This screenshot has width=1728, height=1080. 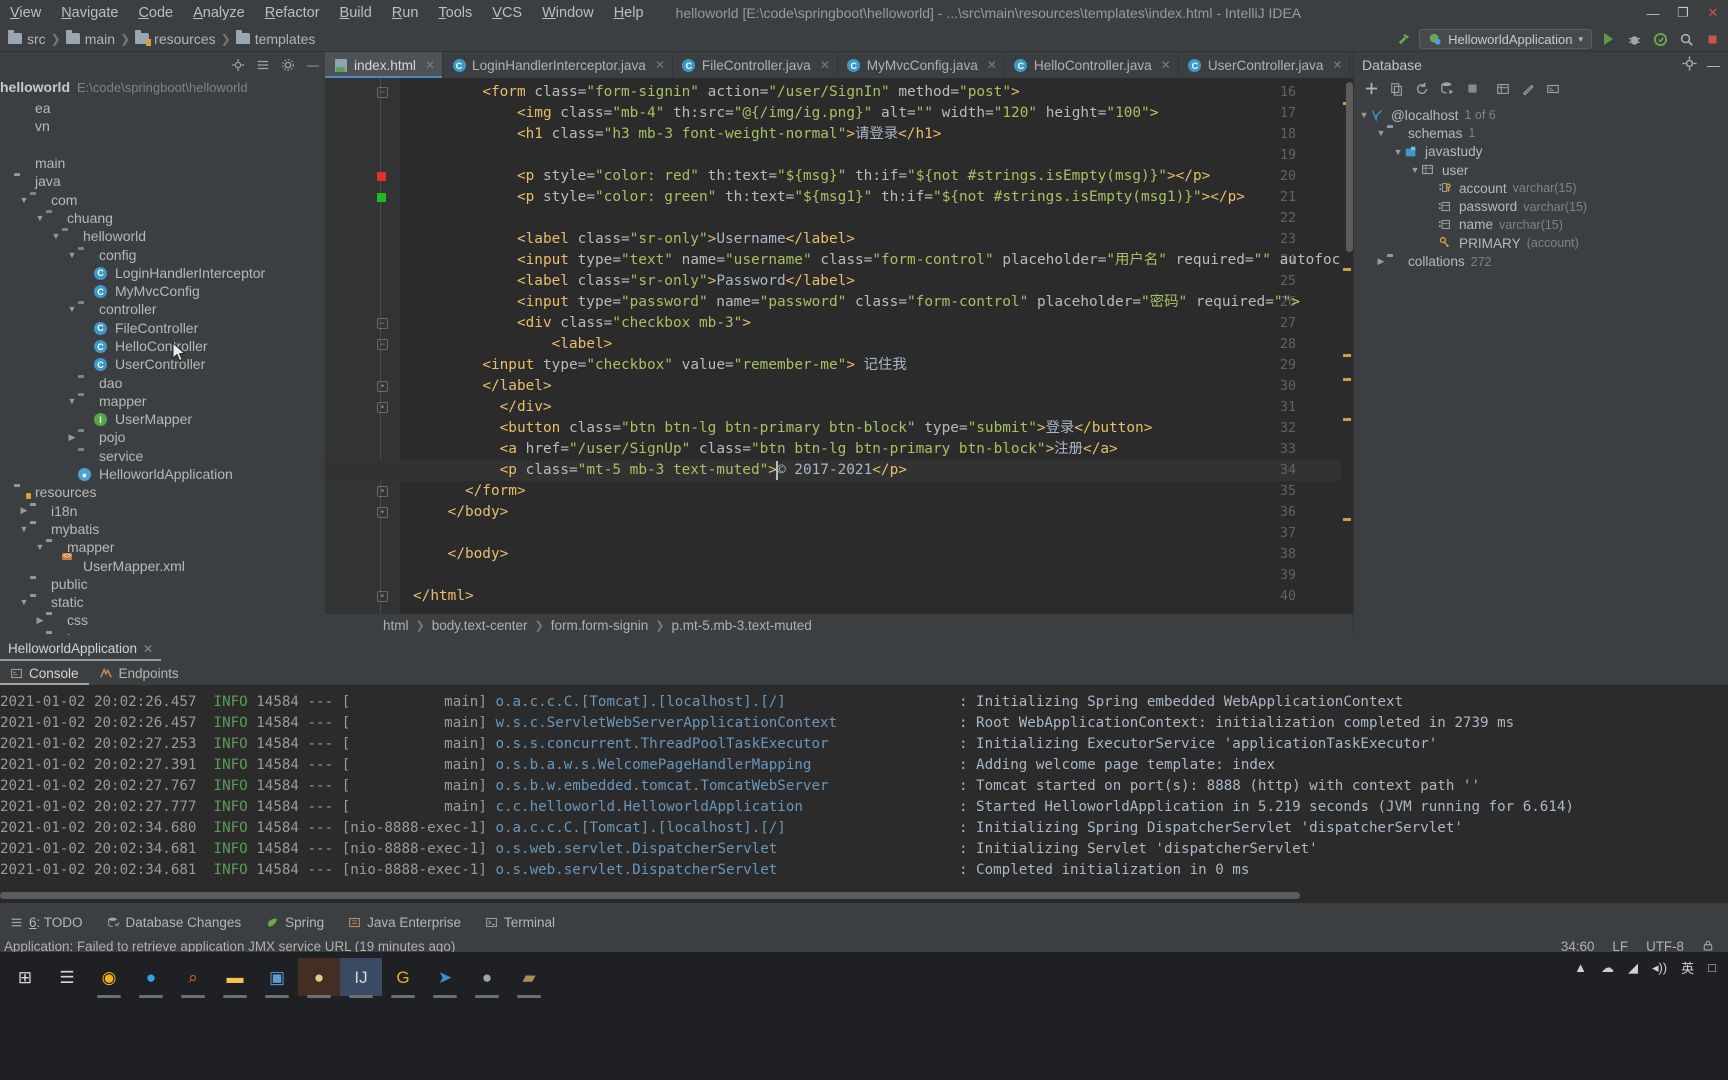 I want to click on editor-tab-index-html: index.html ✕, so click(x=384, y=65).